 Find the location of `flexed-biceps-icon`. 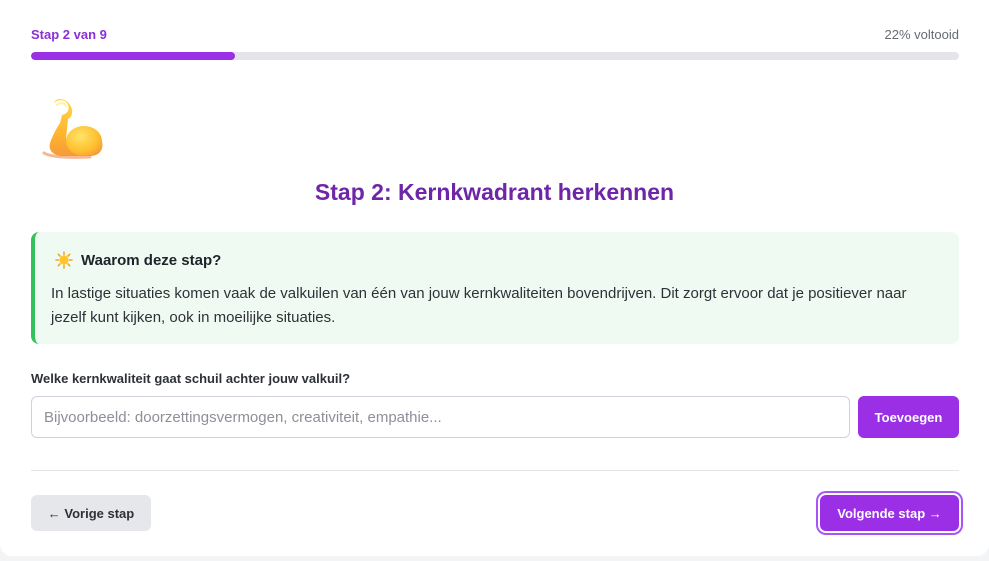

flexed-biceps-icon is located at coordinates (73, 128).